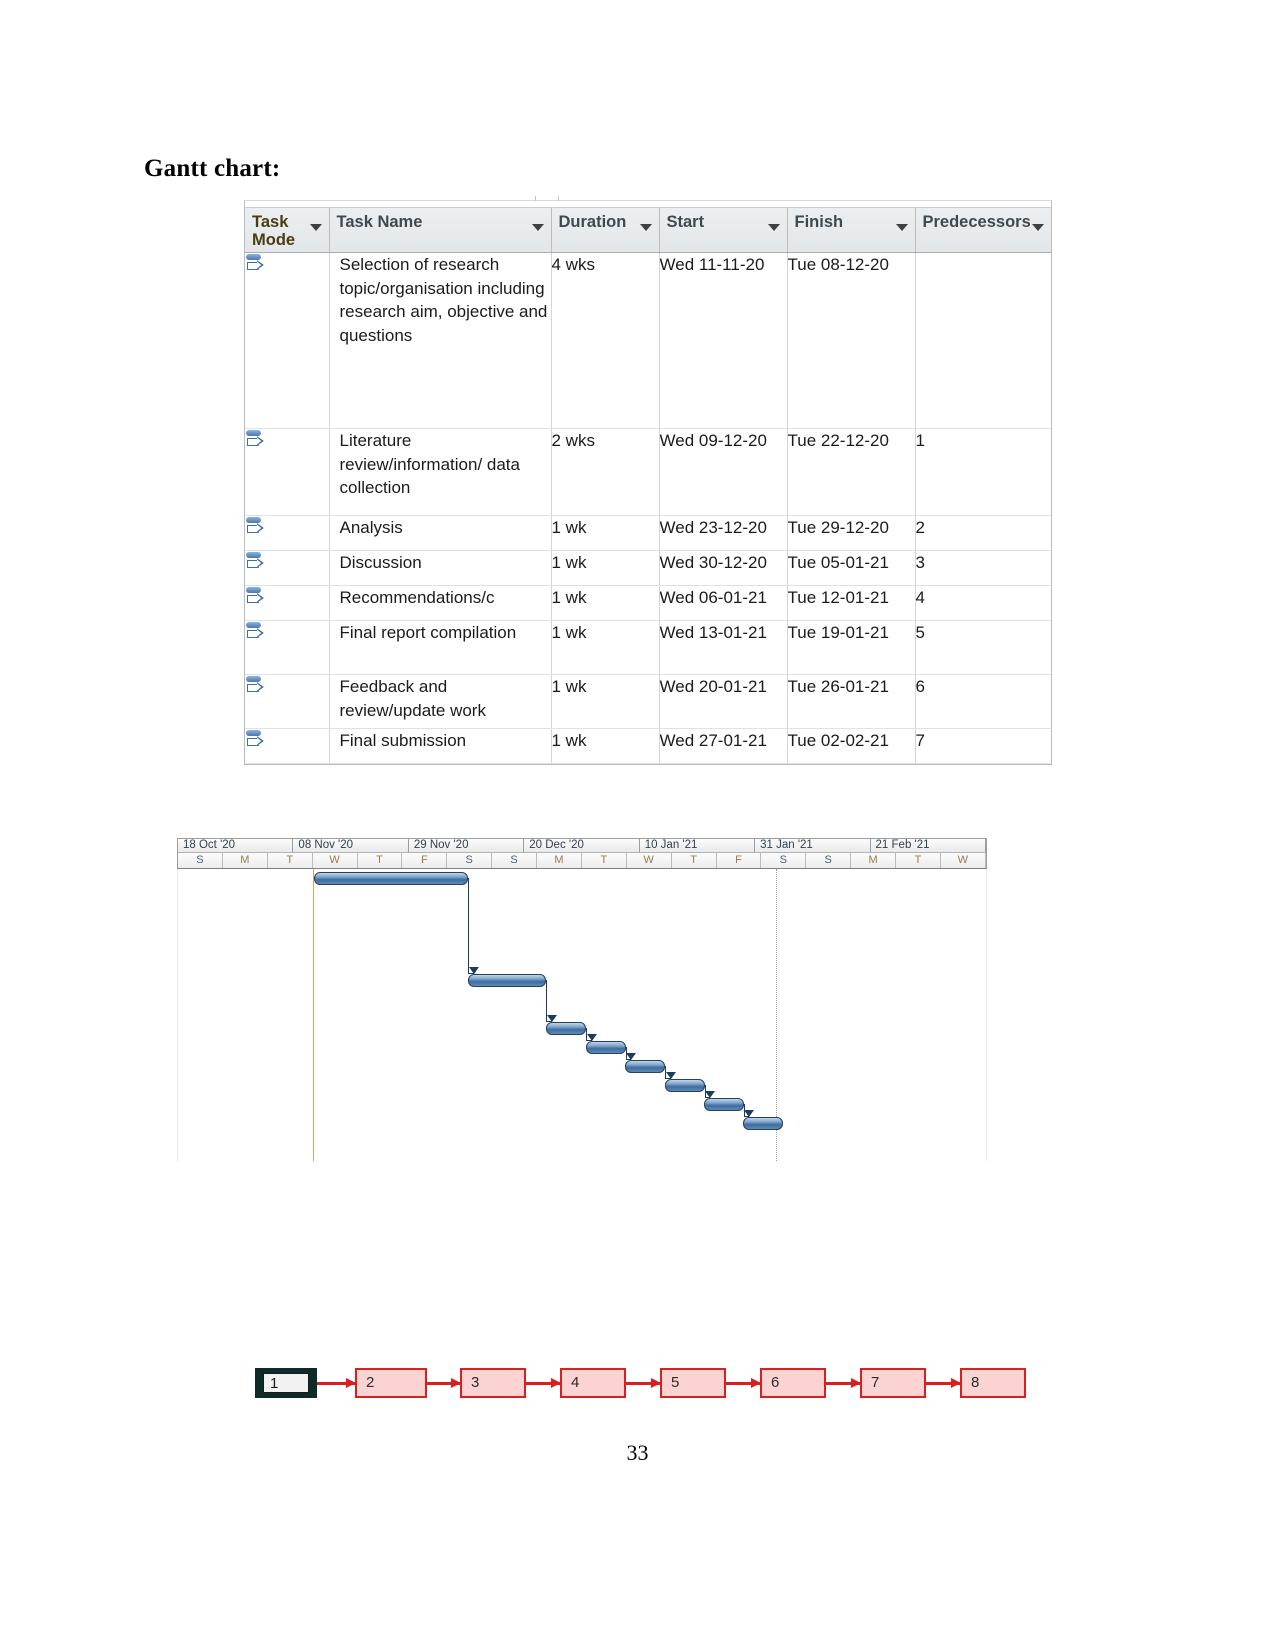 The image size is (1275, 1651). What do you see at coordinates (723, 340) in the screenshot?
I see `start-date-cell: Wed 11-11-20` at bounding box center [723, 340].